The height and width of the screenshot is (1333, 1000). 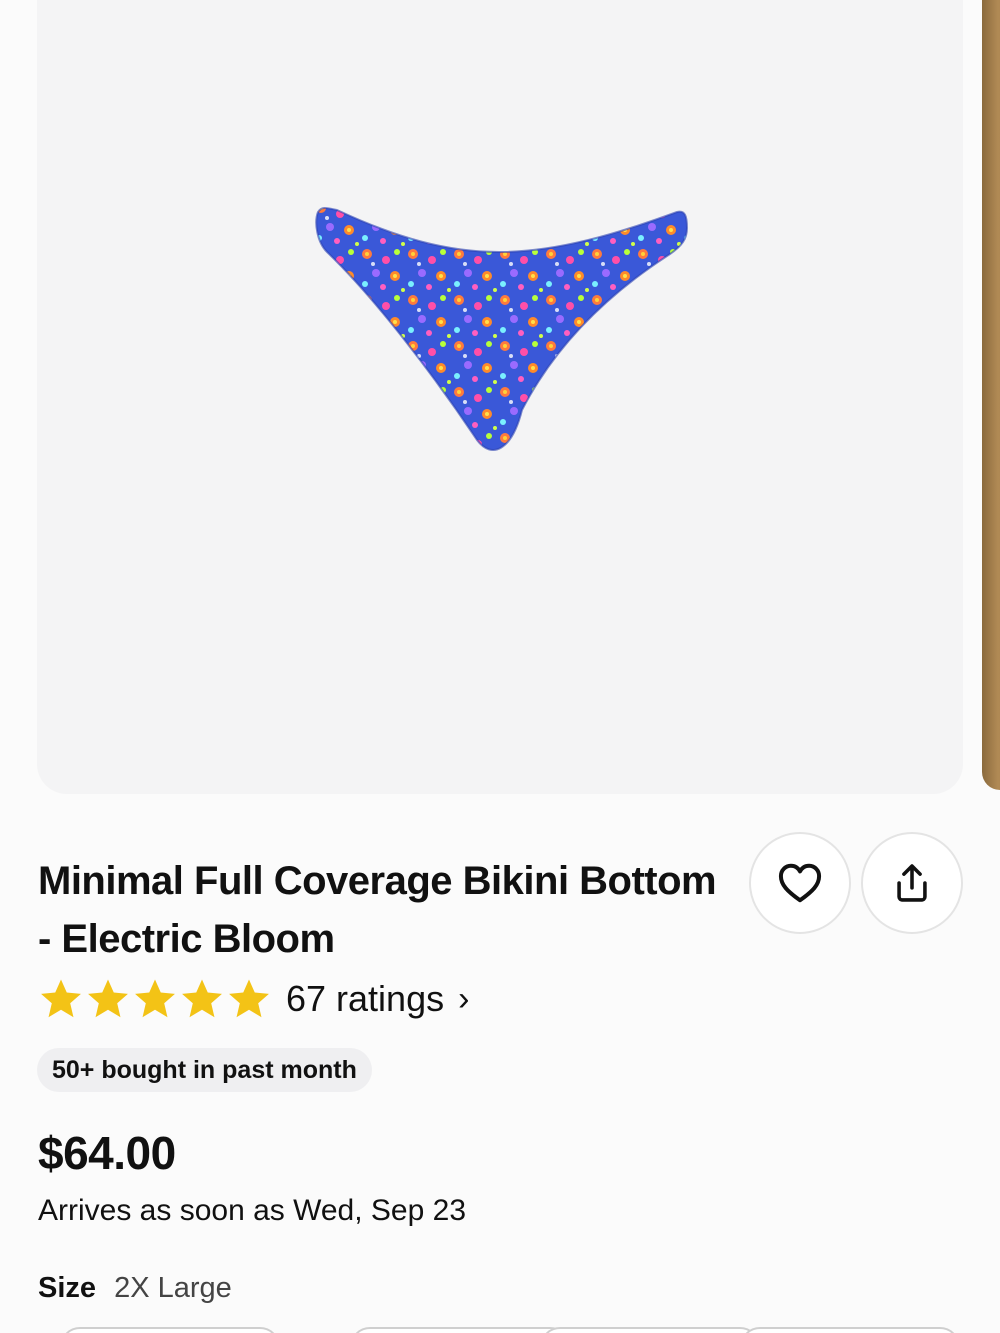 I want to click on chevron-right-icon: ›, so click(x=464, y=998).